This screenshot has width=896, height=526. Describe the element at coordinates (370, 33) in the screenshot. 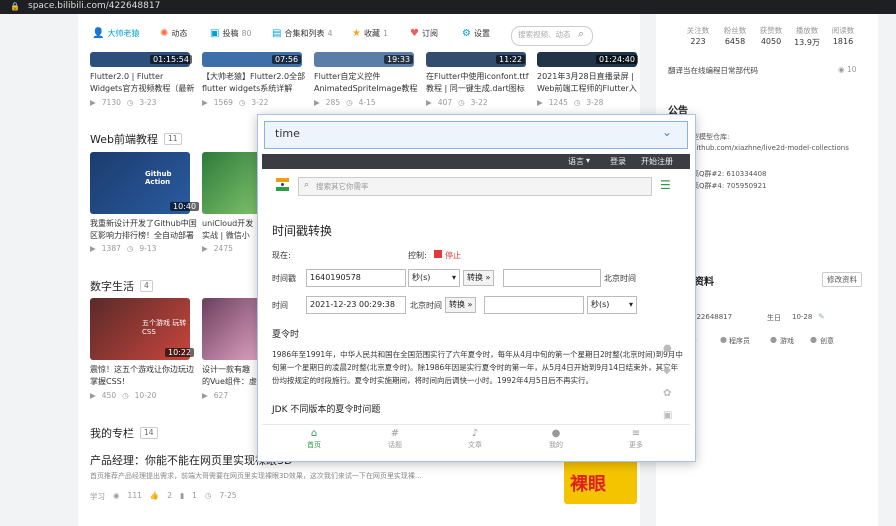

I see `nav-favorites: ★ 收藏 1` at that location.